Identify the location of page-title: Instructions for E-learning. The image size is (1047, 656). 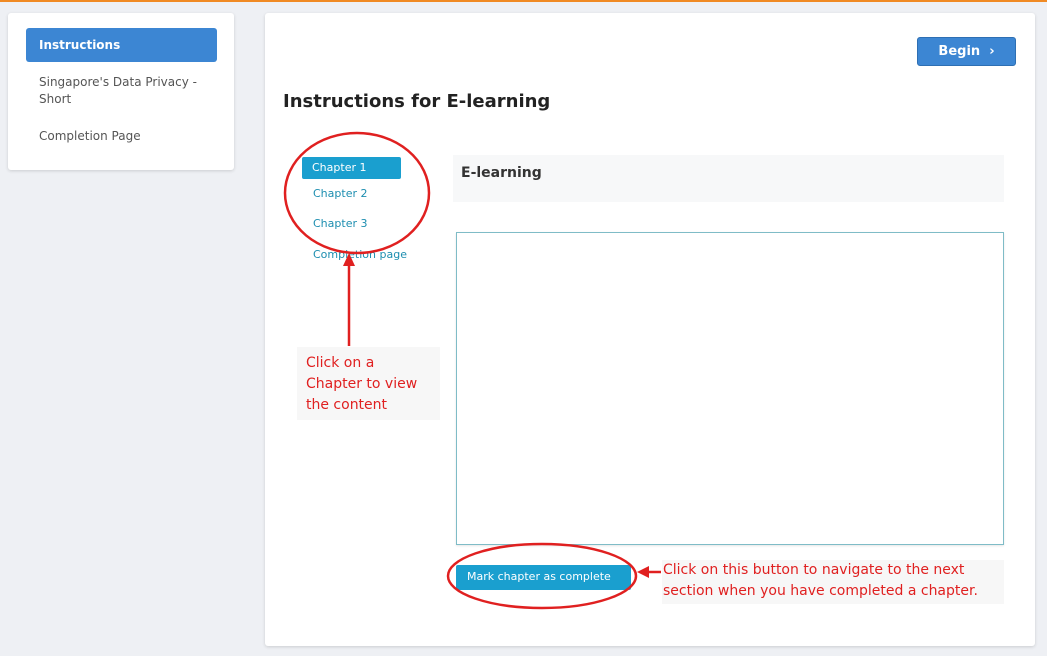
(417, 101).